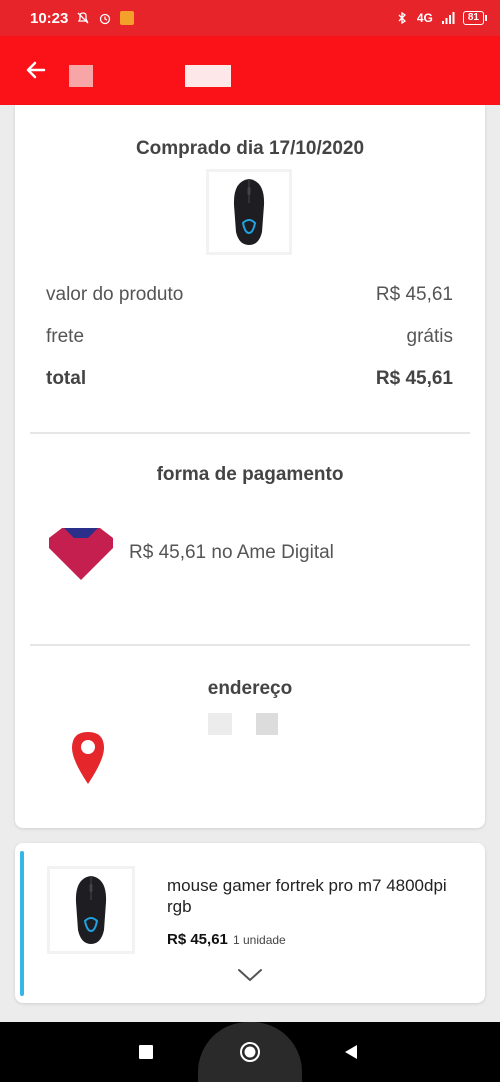 This screenshot has width=500, height=1082. What do you see at coordinates (197, 939) in the screenshot?
I see `item-price: R$ 45,61` at bounding box center [197, 939].